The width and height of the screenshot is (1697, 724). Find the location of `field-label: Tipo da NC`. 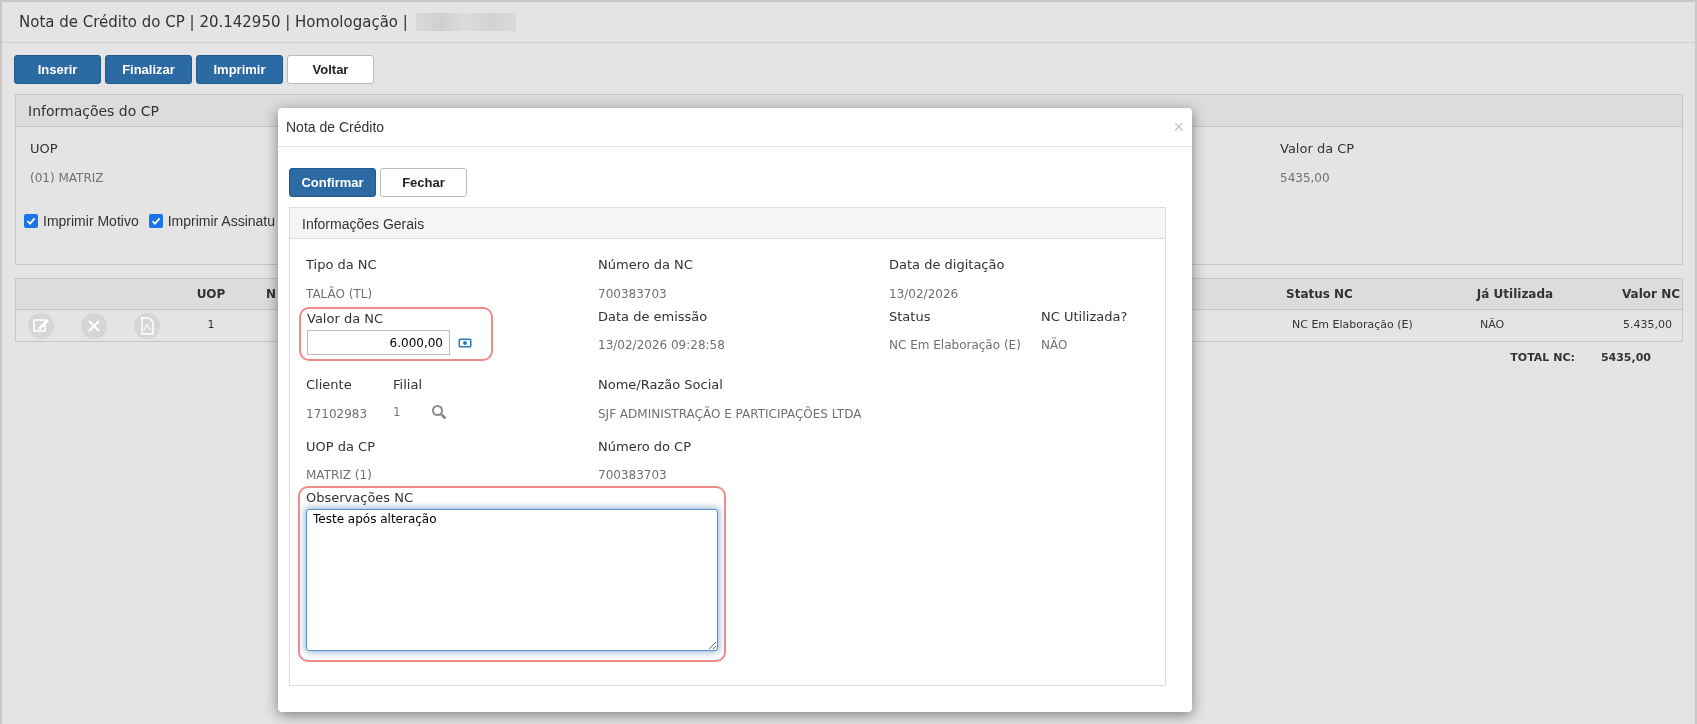

field-label: Tipo da NC is located at coordinates (341, 265).